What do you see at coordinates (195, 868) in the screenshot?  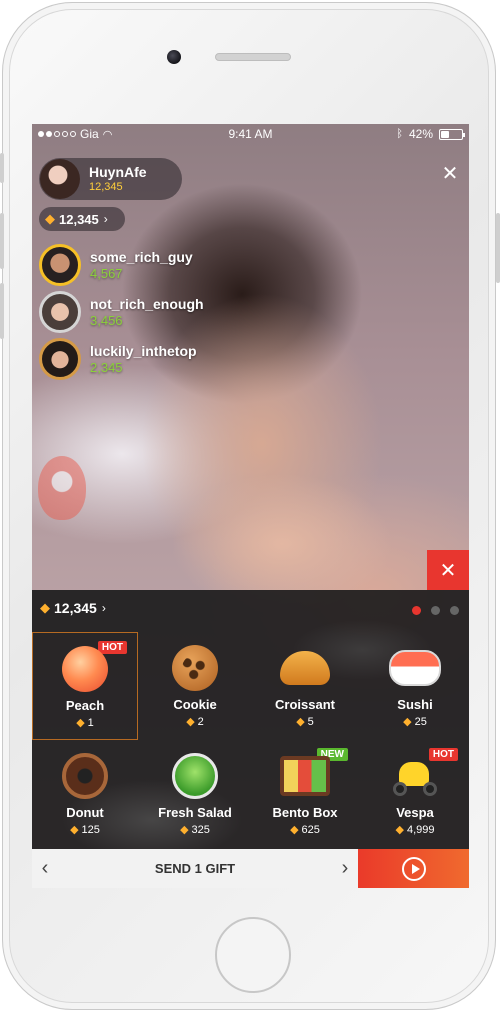 I see `send-gift-label: SEND 1 GIFT` at bounding box center [195, 868].